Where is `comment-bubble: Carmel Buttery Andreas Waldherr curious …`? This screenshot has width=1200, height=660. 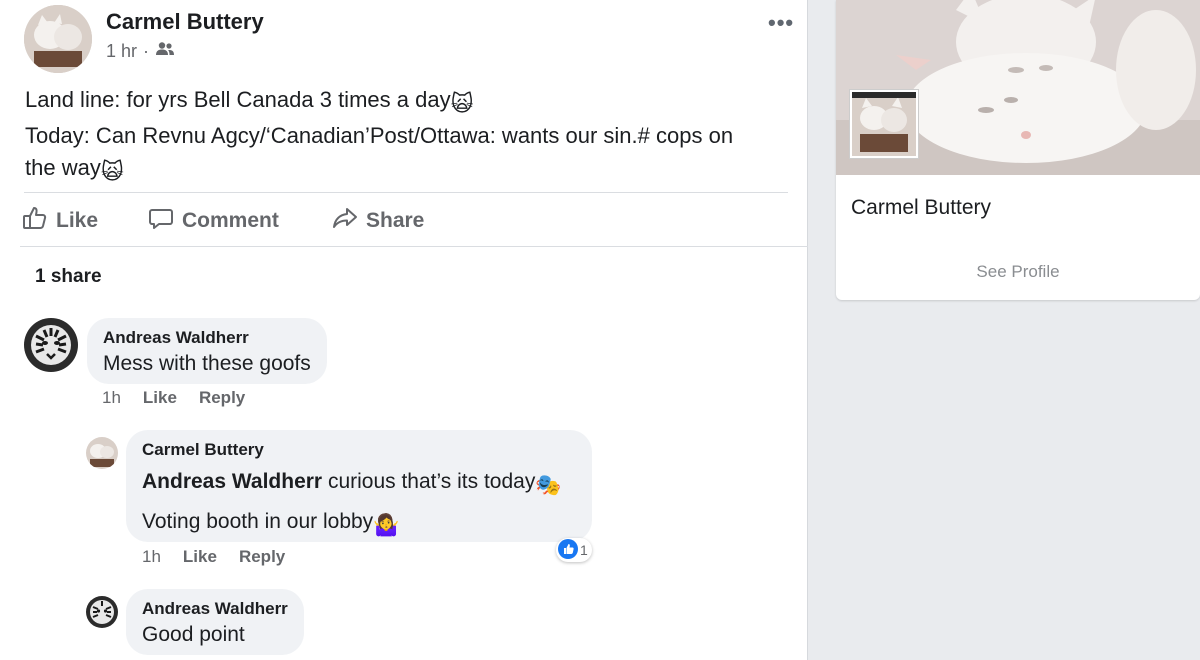 comment-bubble: Carmel Buttery Andreas Waldherr curious … is located at coordinates (359, 486).